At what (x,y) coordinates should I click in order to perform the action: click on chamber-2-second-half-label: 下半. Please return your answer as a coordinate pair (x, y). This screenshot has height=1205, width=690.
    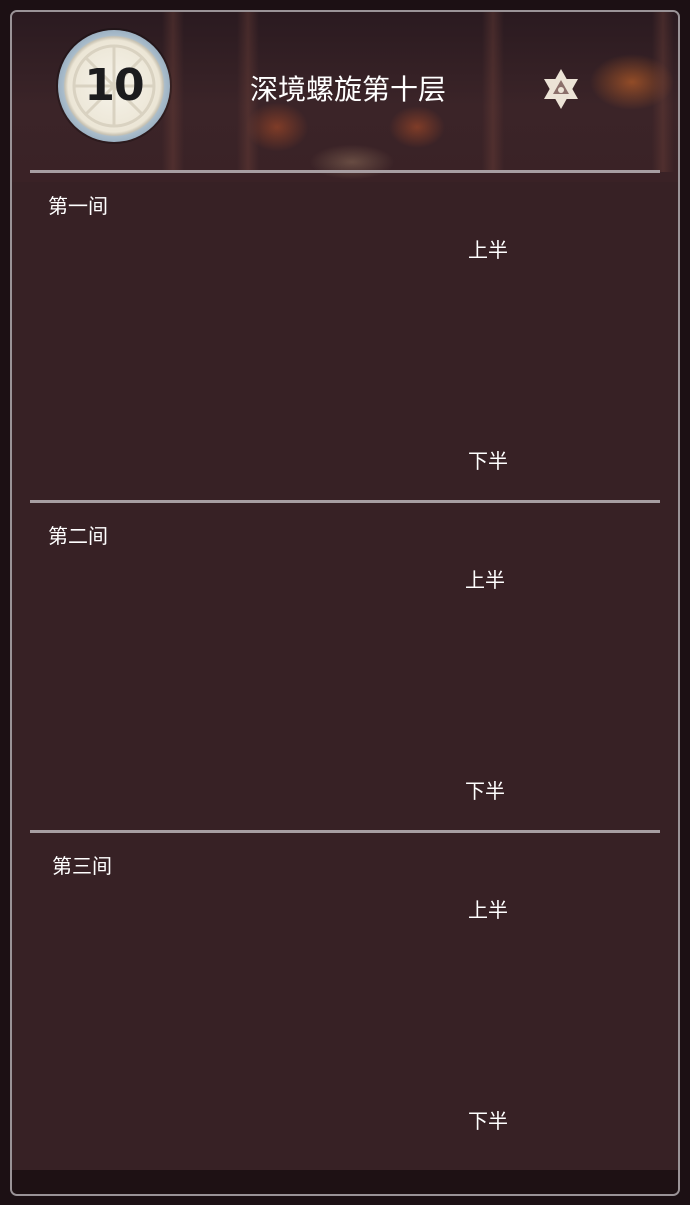
    Looking at the image, I should click on (485, 791).